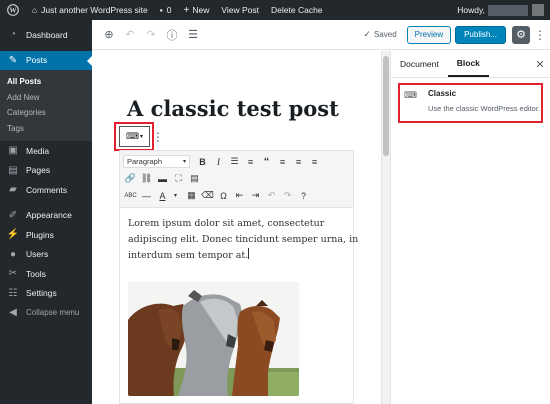  What do you see at coordinates (13, 313) in the screenshot?
I see `collapse-arrow-icon: ◀` at bounding box center [13, 313].